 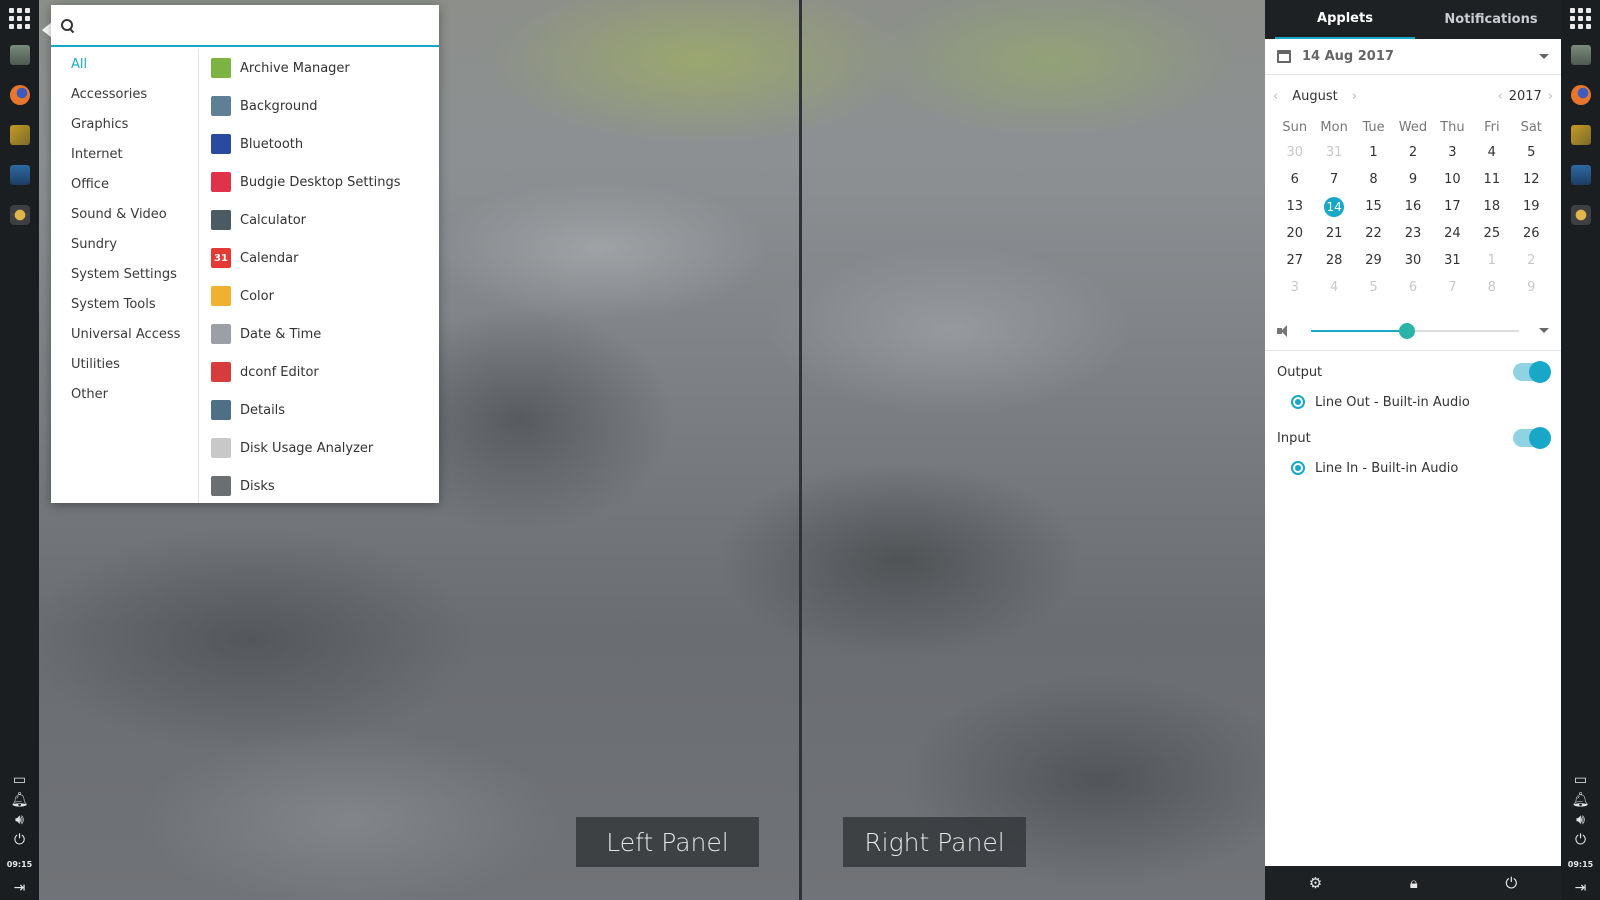 I want to click on calendar-day: 28, so click(x=1333, y=260).